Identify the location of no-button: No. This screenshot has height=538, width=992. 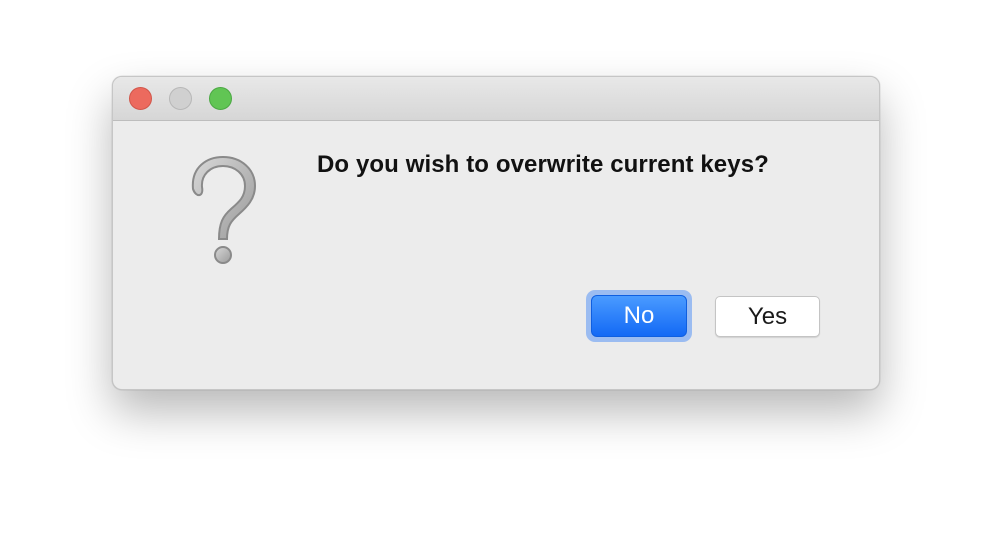
(639, 316).